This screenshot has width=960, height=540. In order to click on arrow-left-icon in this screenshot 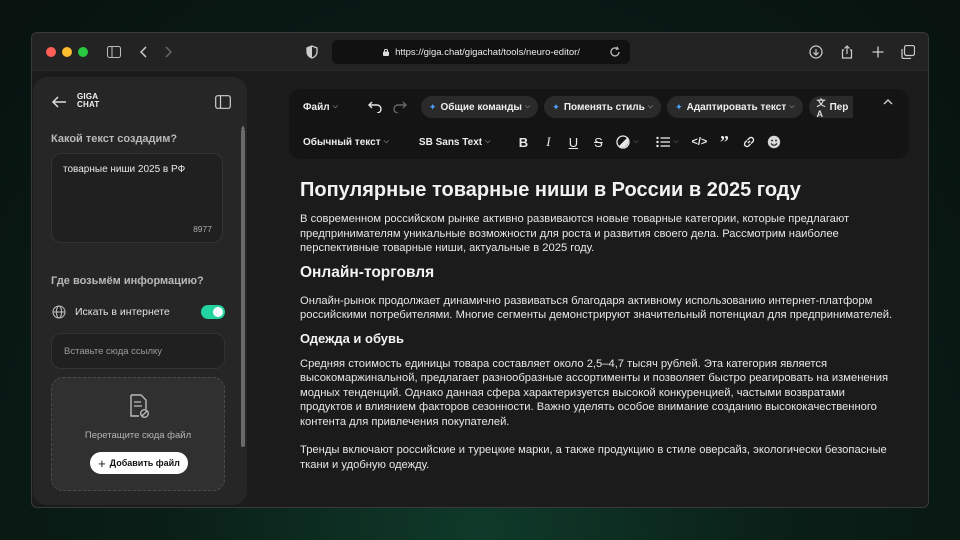, I will do `click(59, 102)`.